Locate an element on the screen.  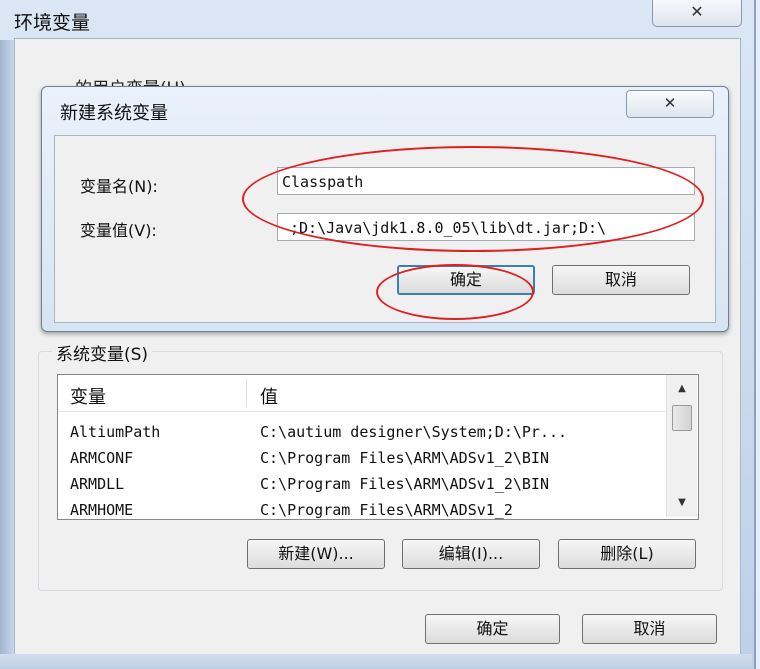
table-row: ARMCONF C:\Program Files\ARM\ADSv1_2\BIN is located at coordinates (362, 458).